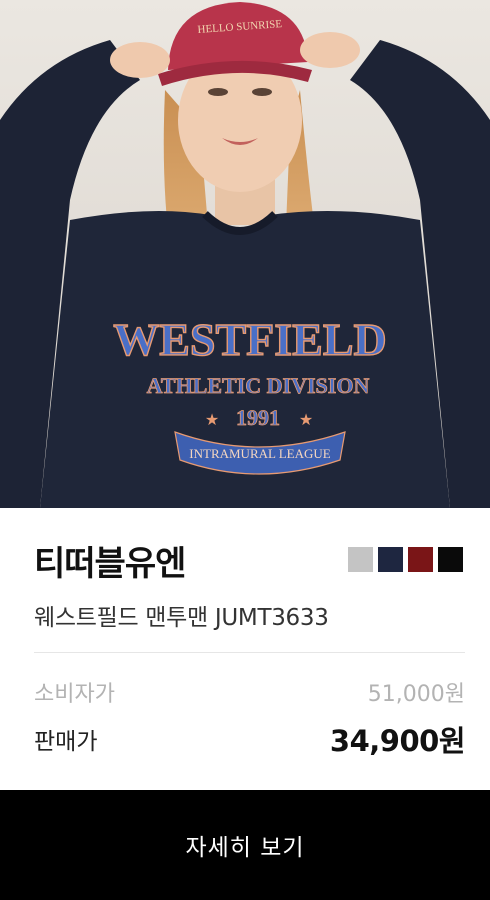 The image size is (490, 900). I want to click on print-banner: INTRAMURAL LEAGUE, so click(259, 453).